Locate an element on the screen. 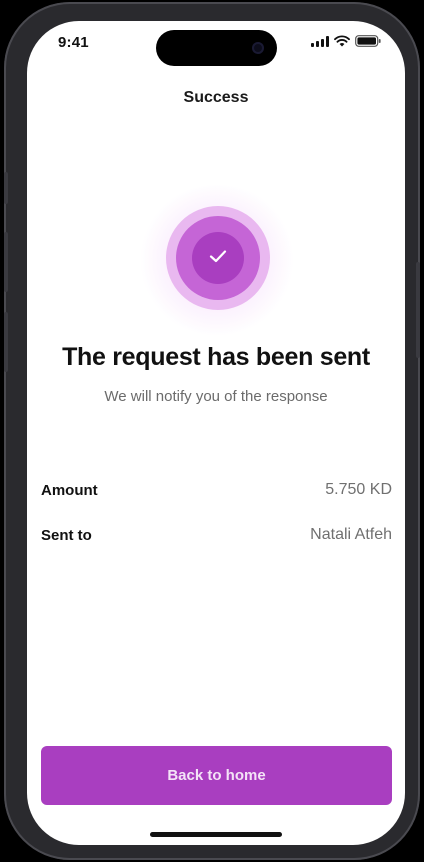  check-icon is located at coordinates (218, 258).